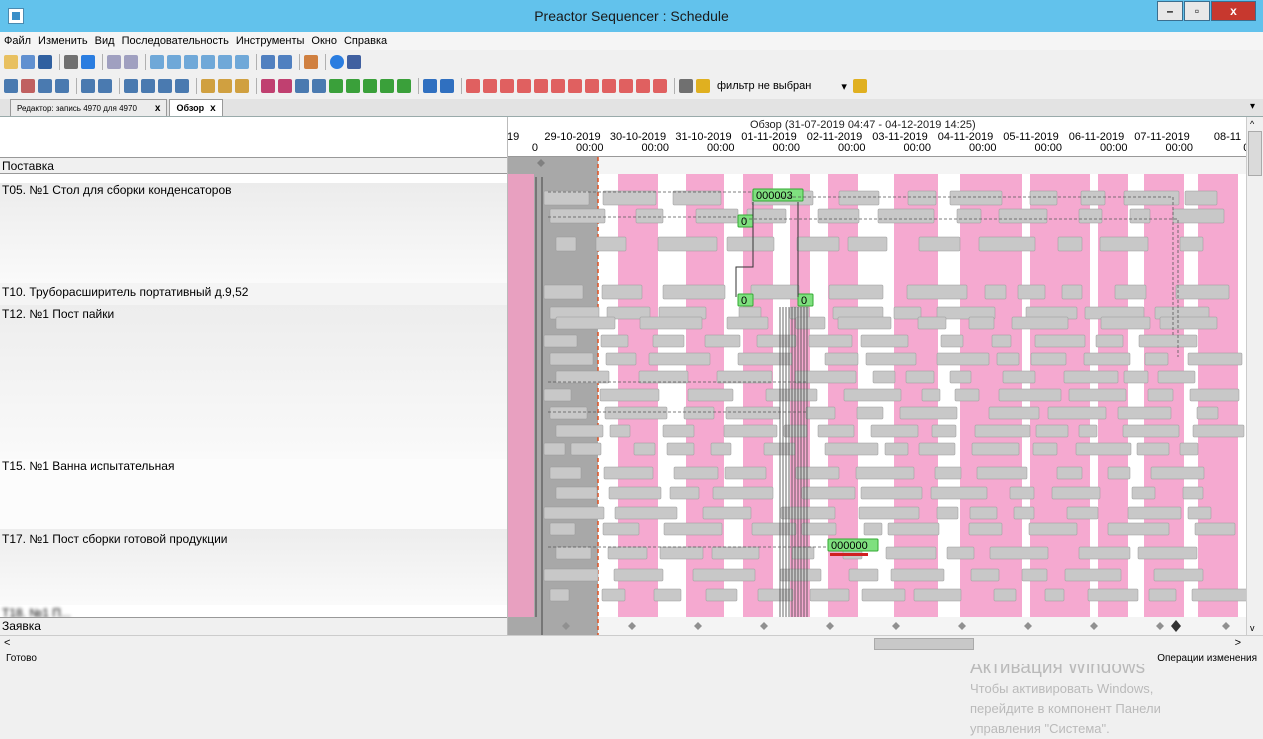  I want to click on graph-icon, so click(404, 86).